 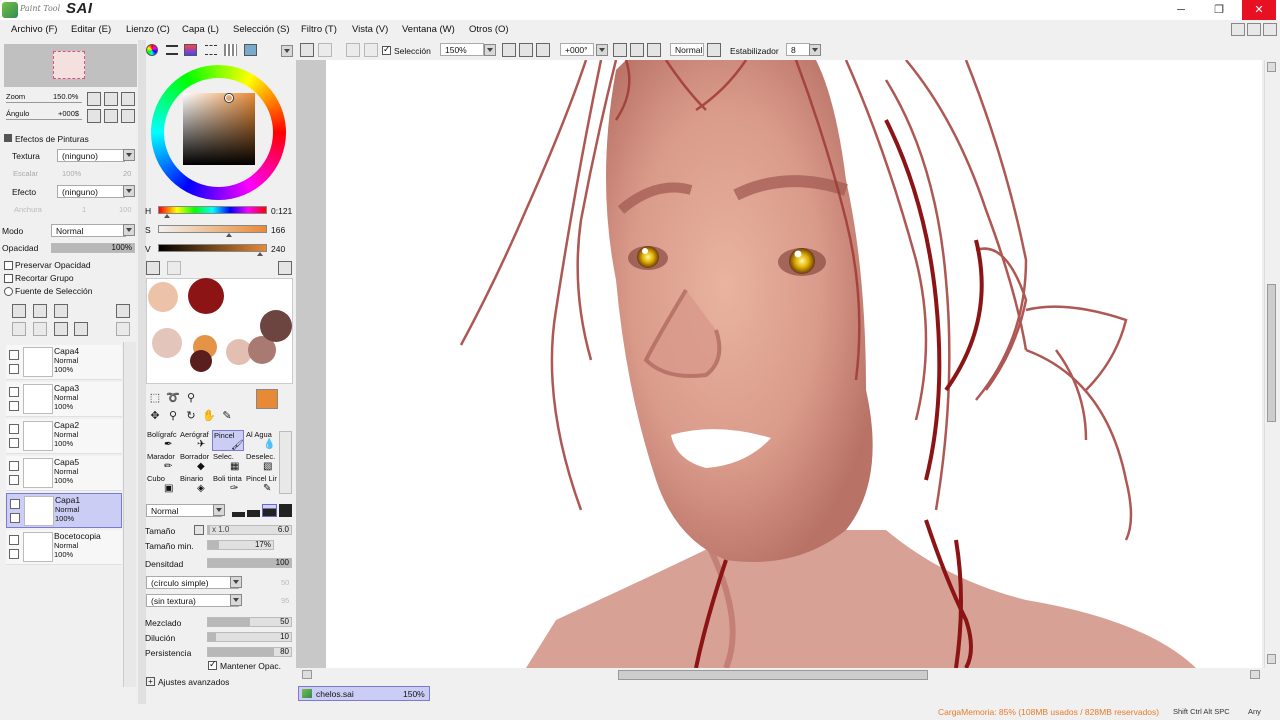 I want to click on min-size-slider: 17%, so click(x=240, y=545).